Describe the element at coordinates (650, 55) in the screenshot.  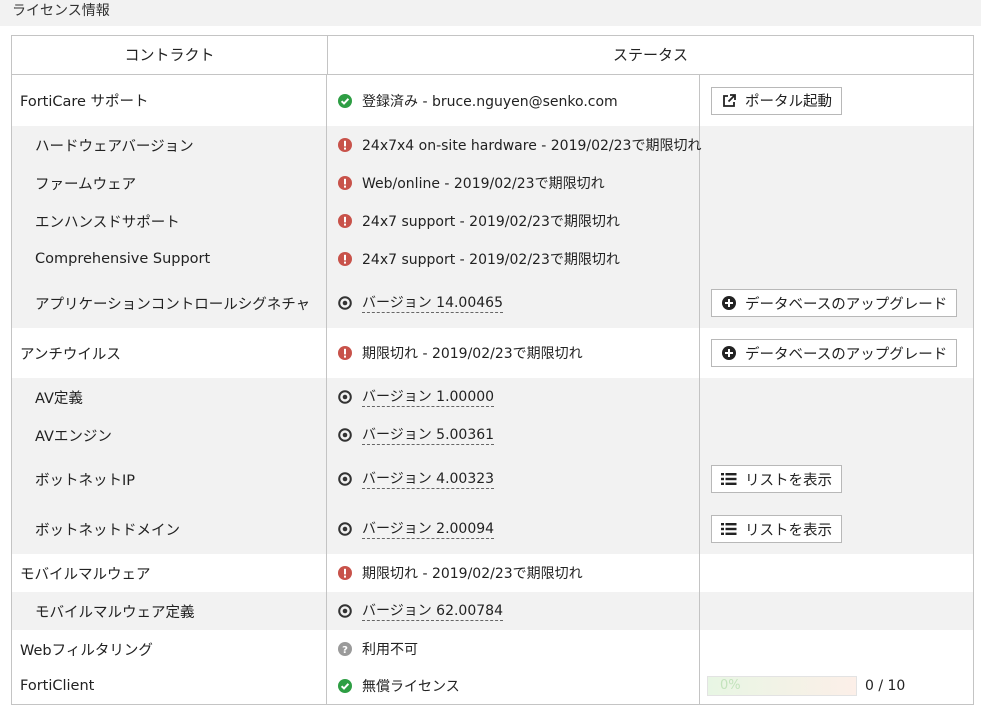
I see `column-header-status: ステータス` at that location.